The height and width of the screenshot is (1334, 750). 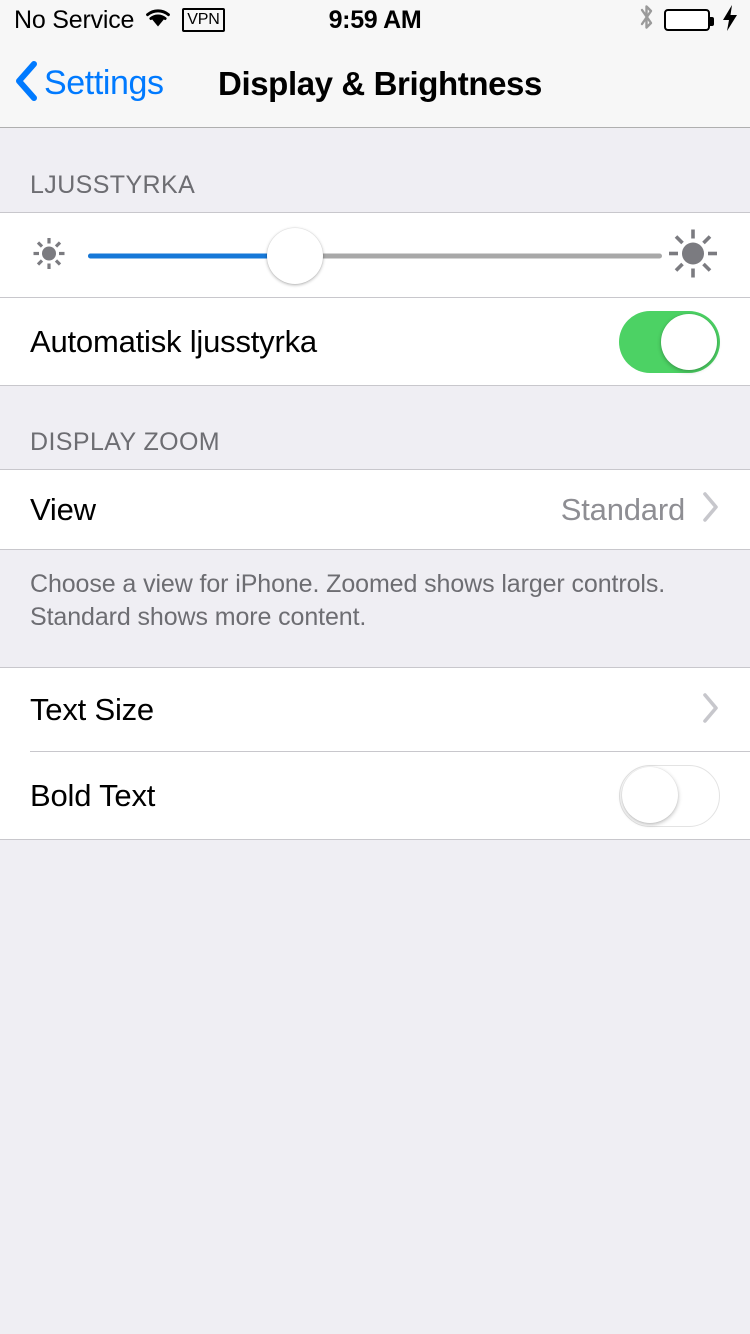 I want to click on charging-bolt-icon, so click(x=730, y=20).